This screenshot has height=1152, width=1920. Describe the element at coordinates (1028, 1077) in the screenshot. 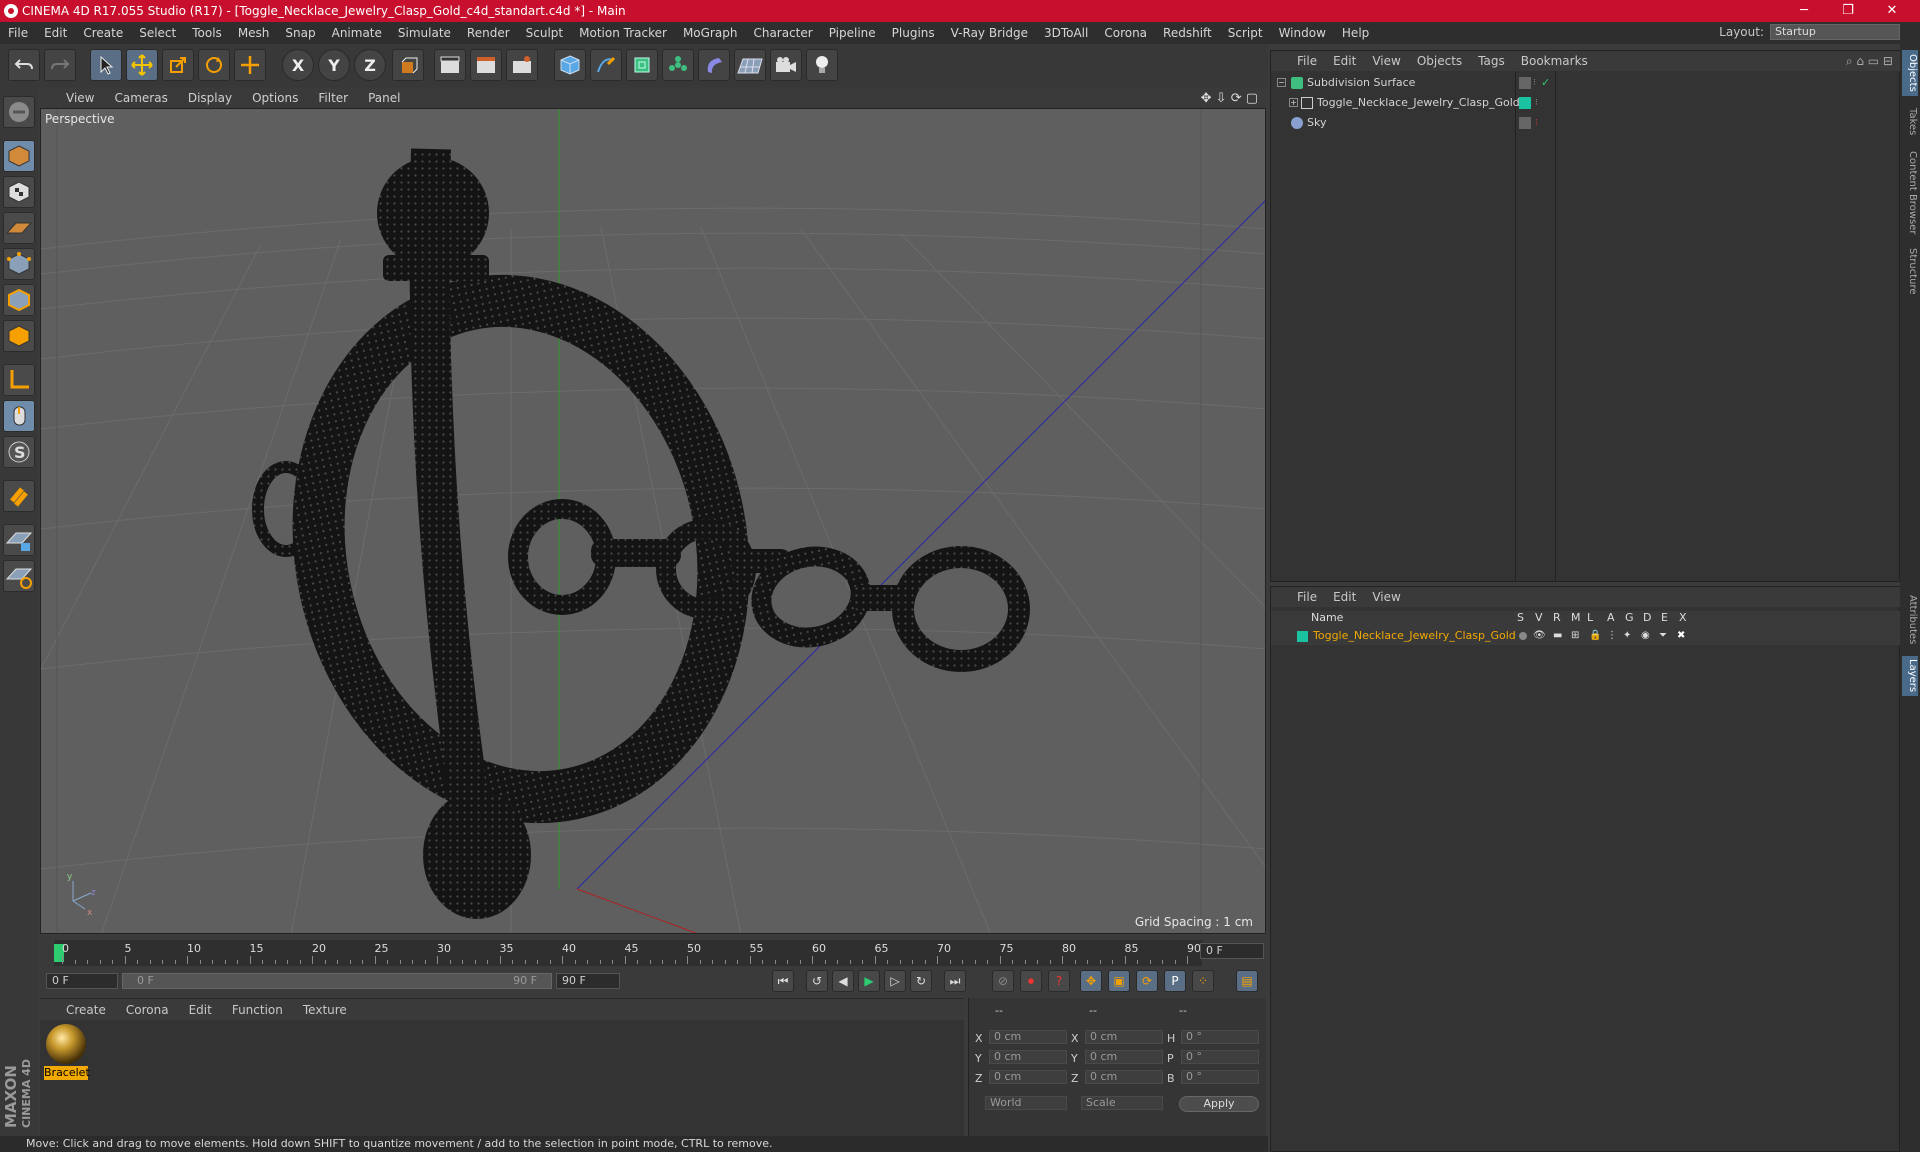

I see `position-z-field: 0 cm` at that location.